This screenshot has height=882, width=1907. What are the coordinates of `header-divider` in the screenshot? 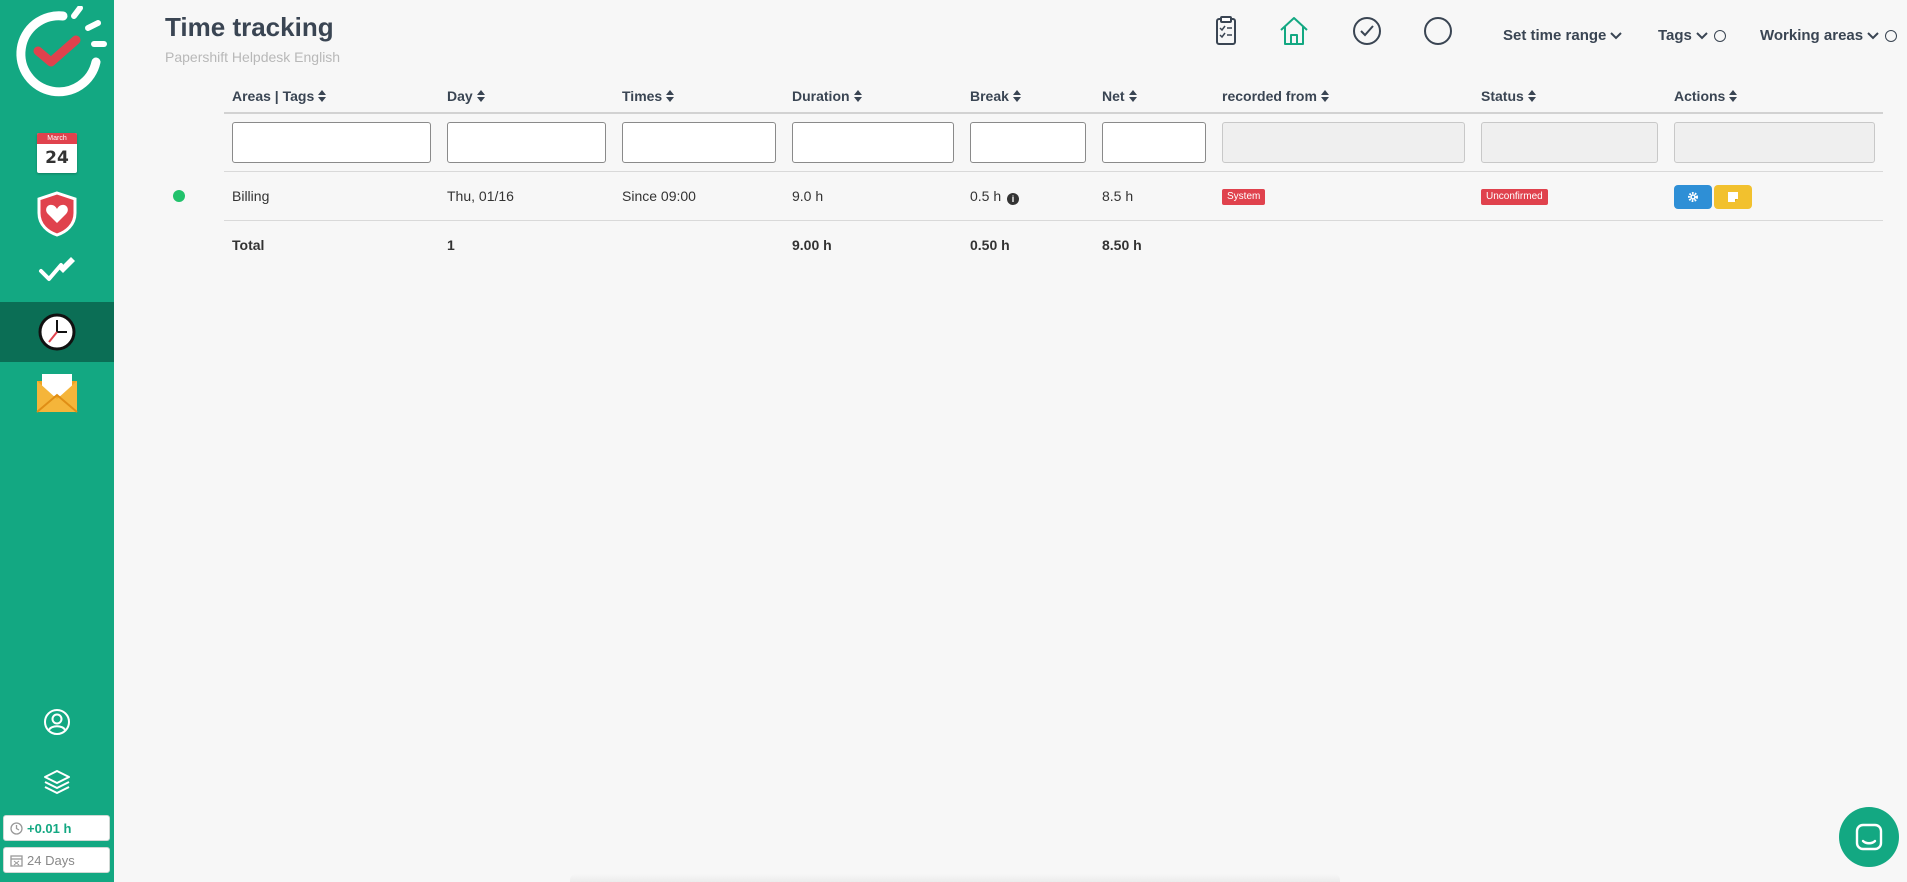 It's located at (1053, 113).